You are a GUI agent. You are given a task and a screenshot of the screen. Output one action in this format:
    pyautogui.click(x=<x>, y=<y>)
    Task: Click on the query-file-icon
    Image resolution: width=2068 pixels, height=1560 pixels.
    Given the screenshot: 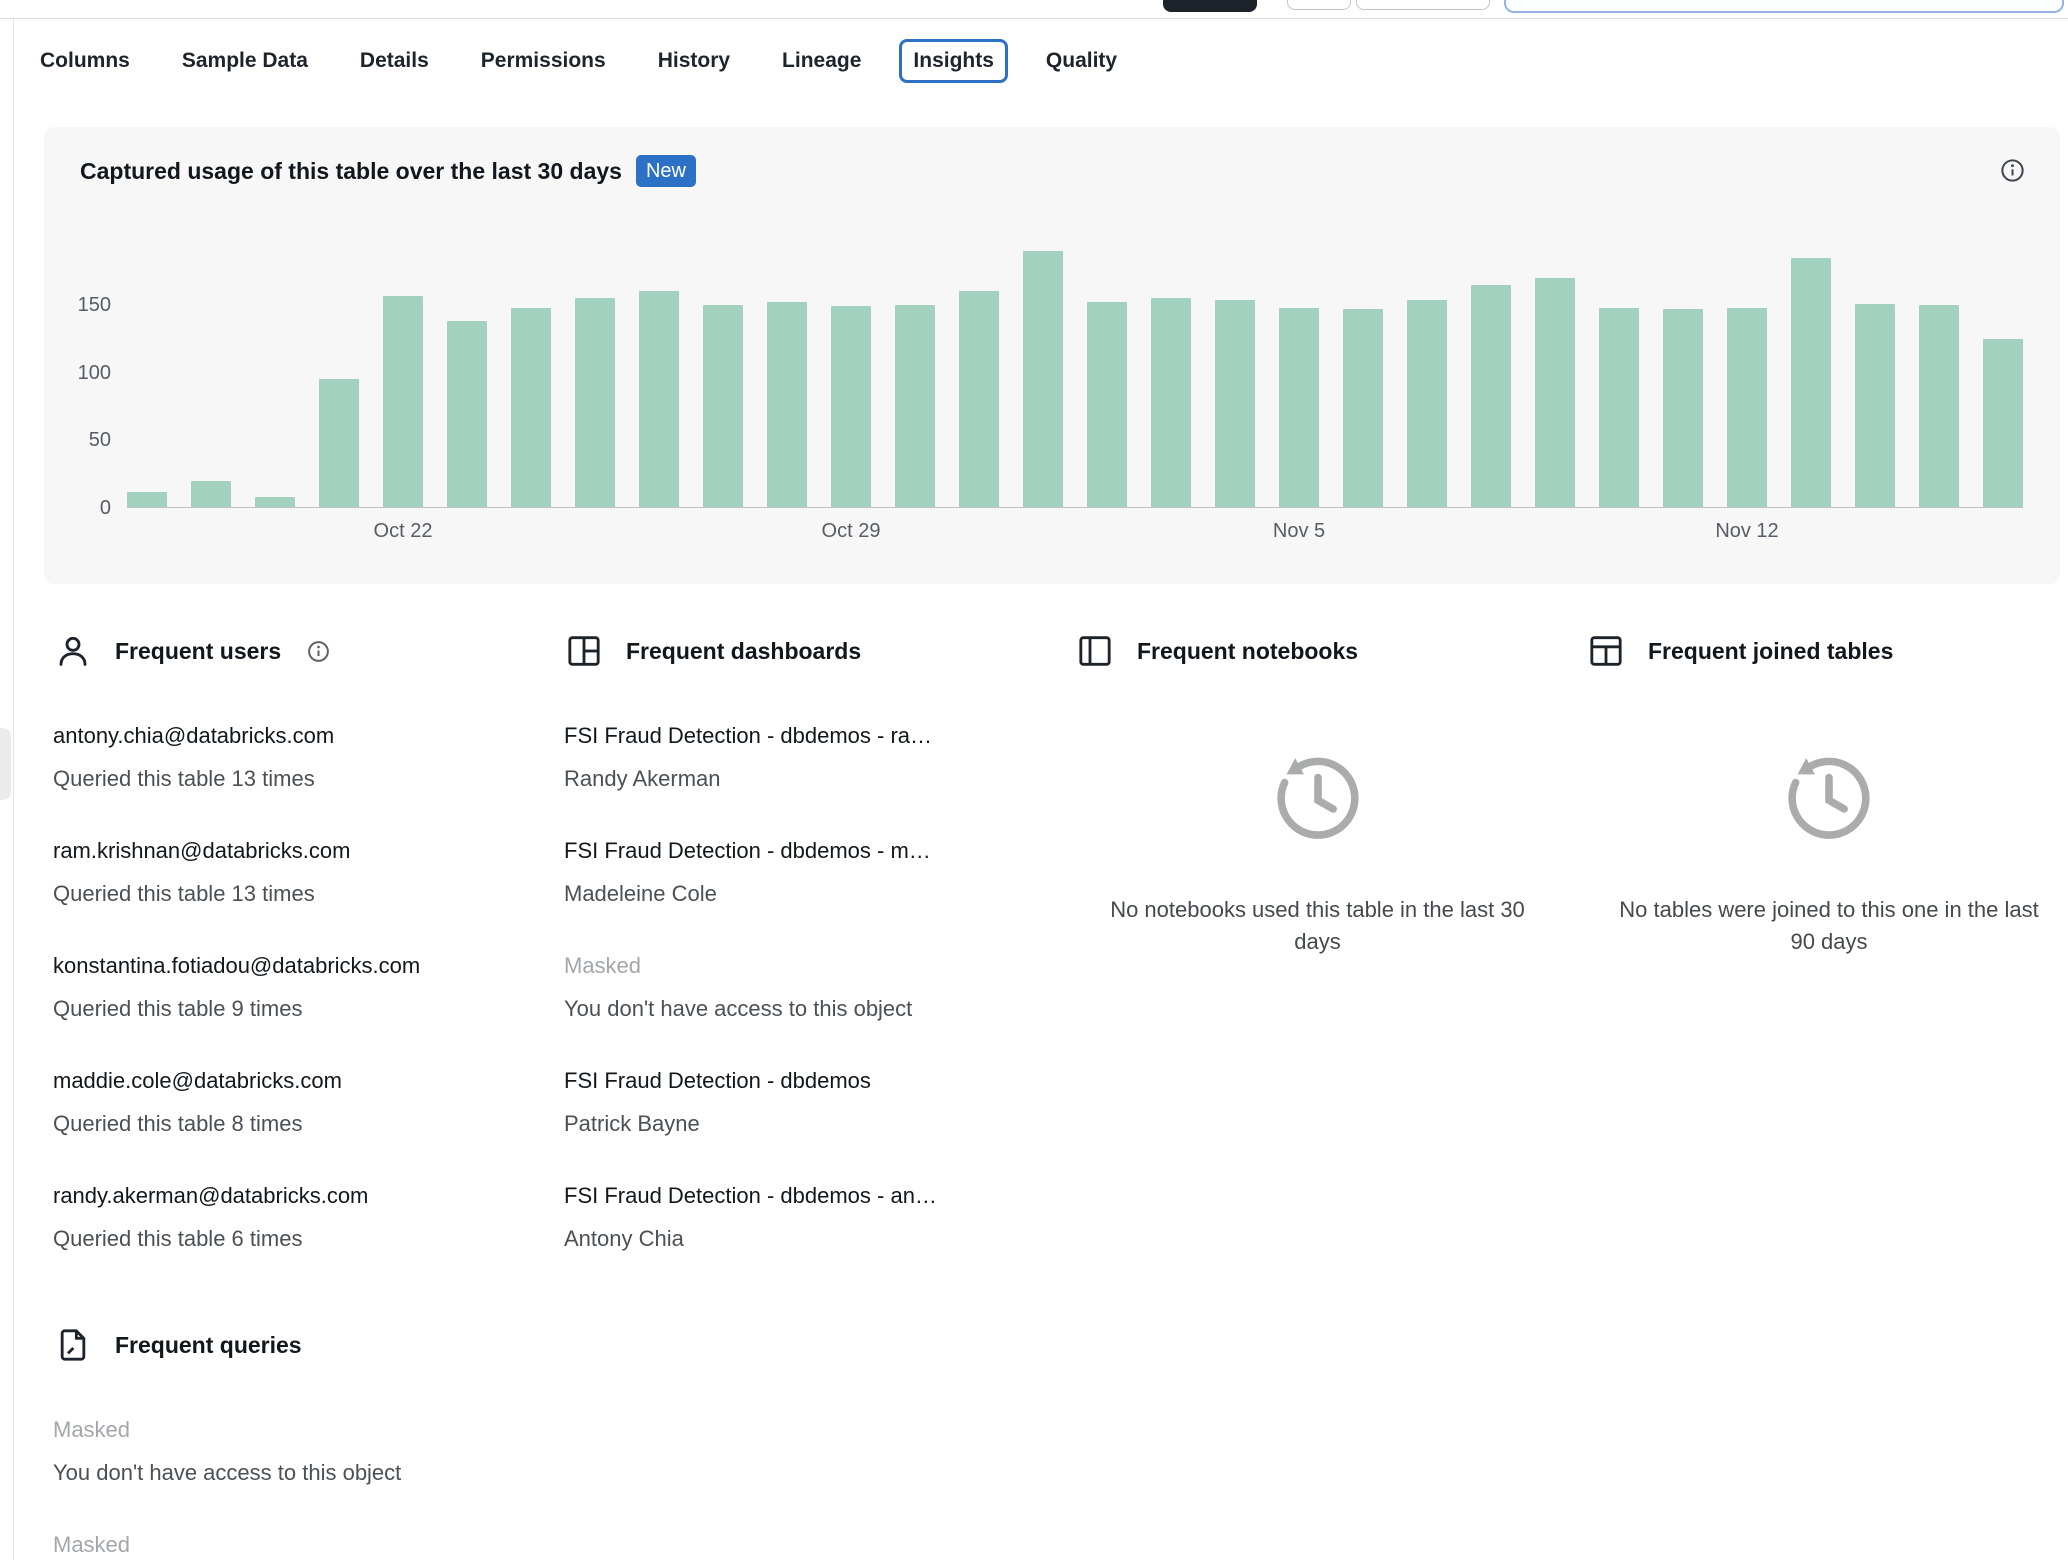 What is the action you would take?
    pyautogui.click(x=73, y=1345)
    